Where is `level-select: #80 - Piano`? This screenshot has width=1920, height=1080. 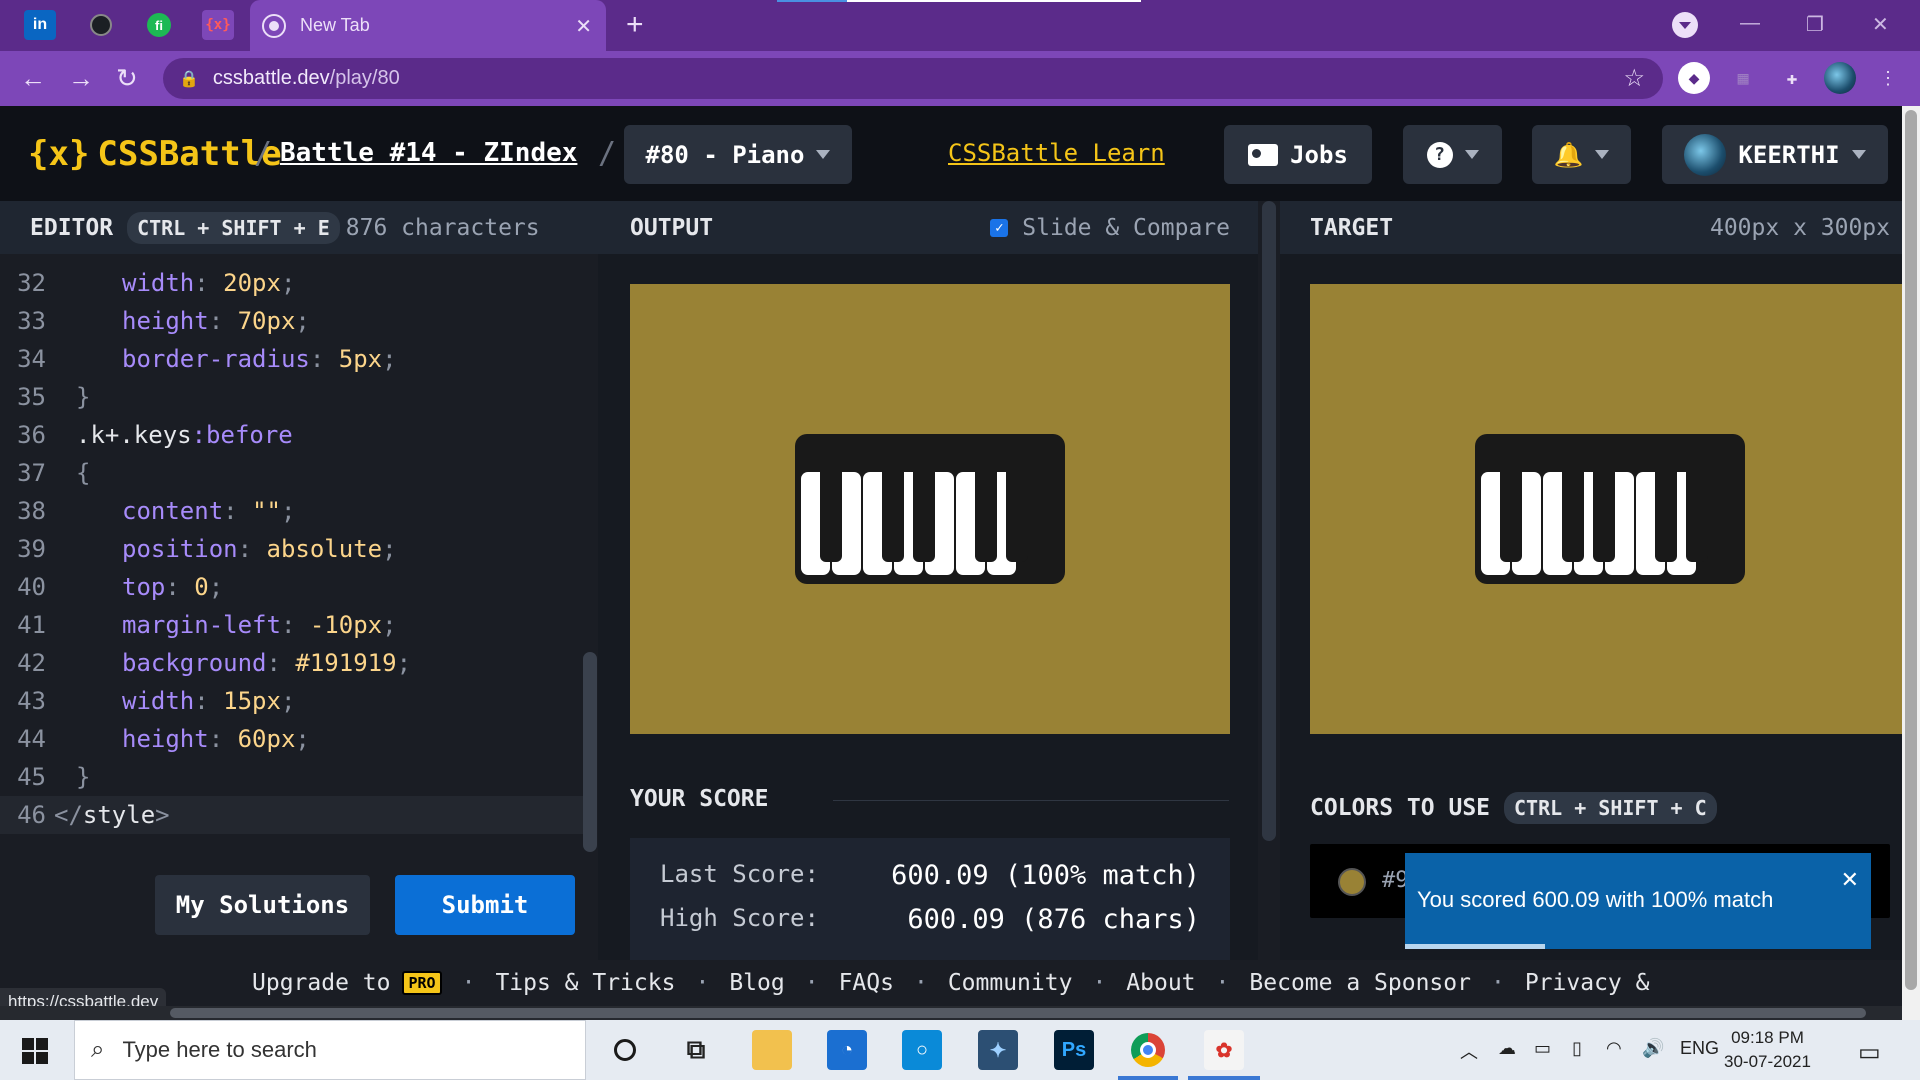 level-select: #80 - Piano is located at coordinates (738, 154).